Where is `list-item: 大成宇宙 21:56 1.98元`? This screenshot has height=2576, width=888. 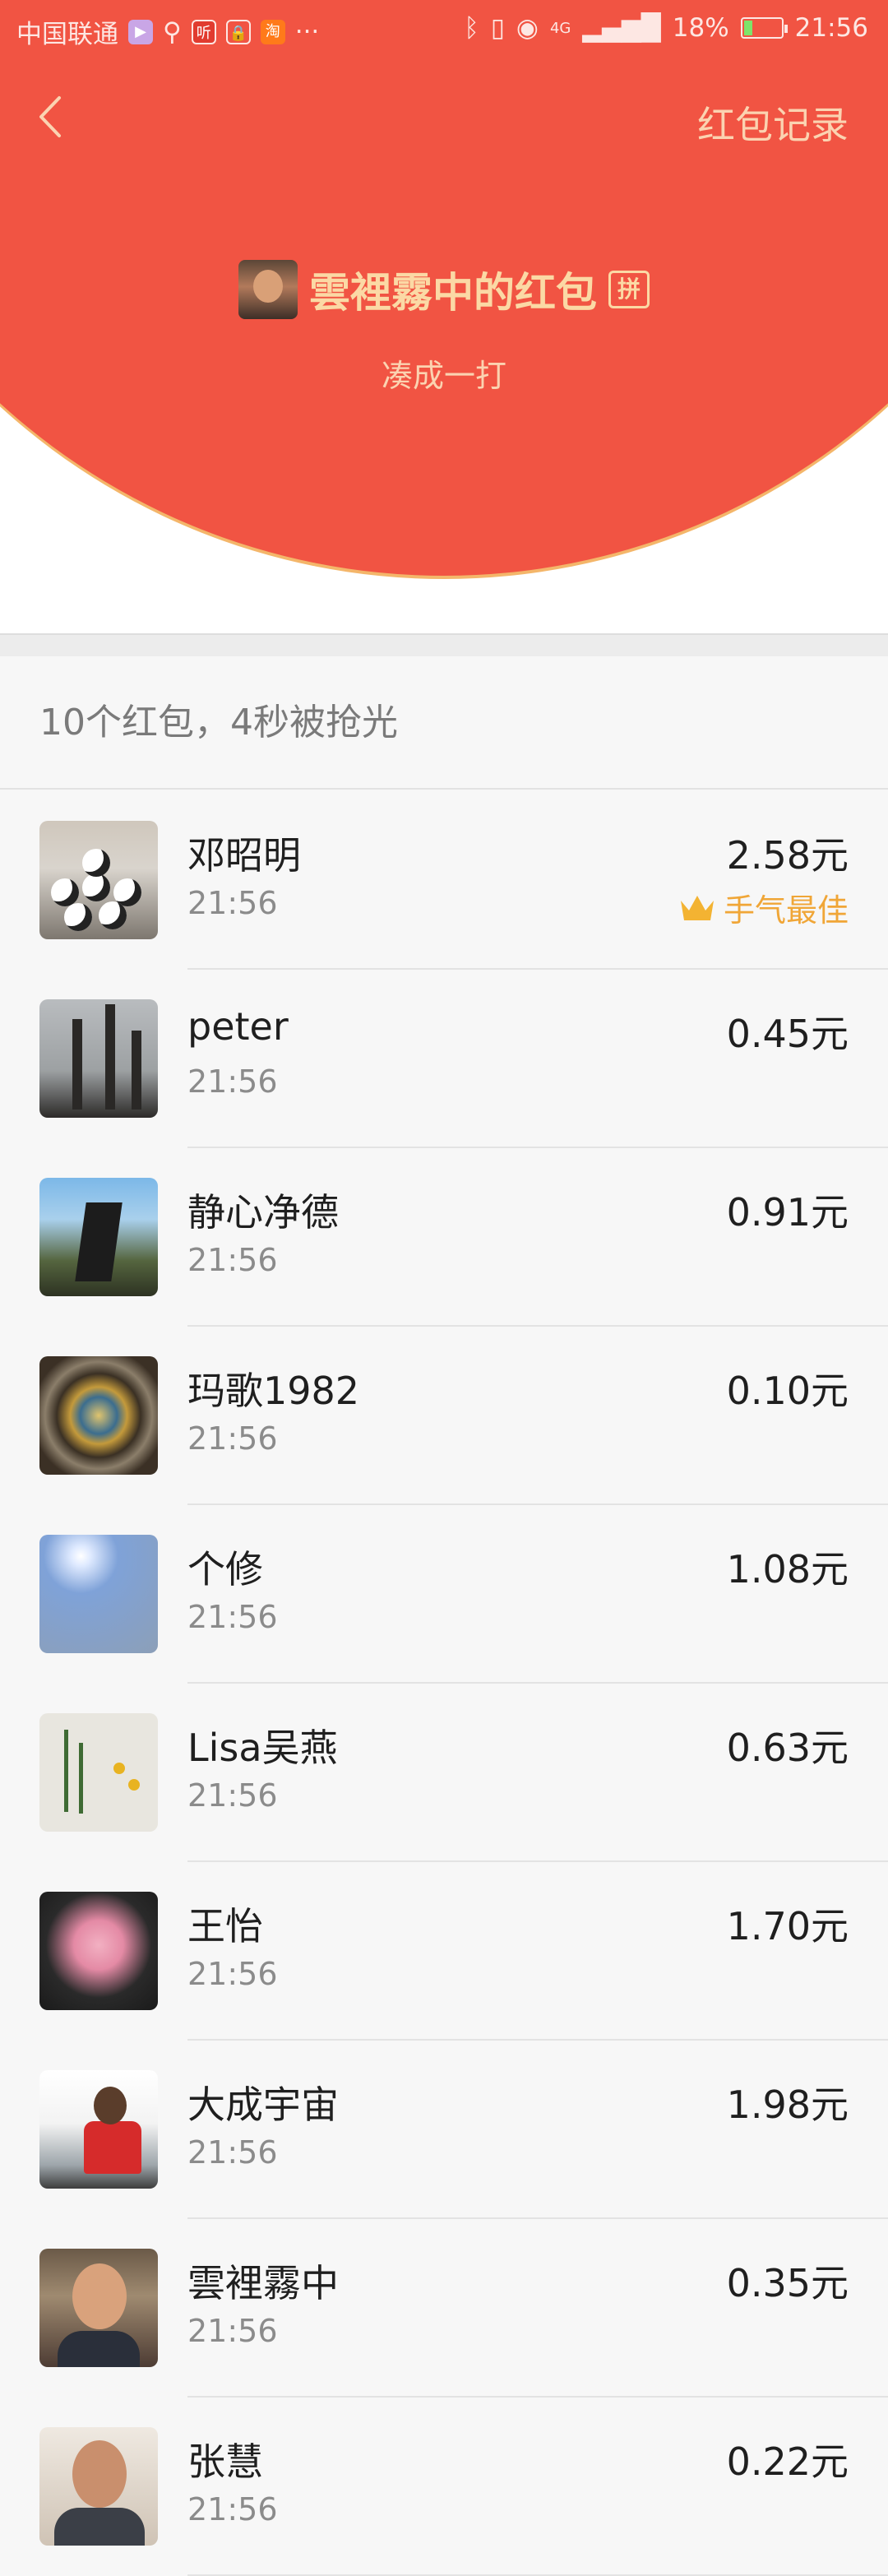
list-item: 大成宇宙 21:56 1.98元 is located at coordinates (444, 2130).